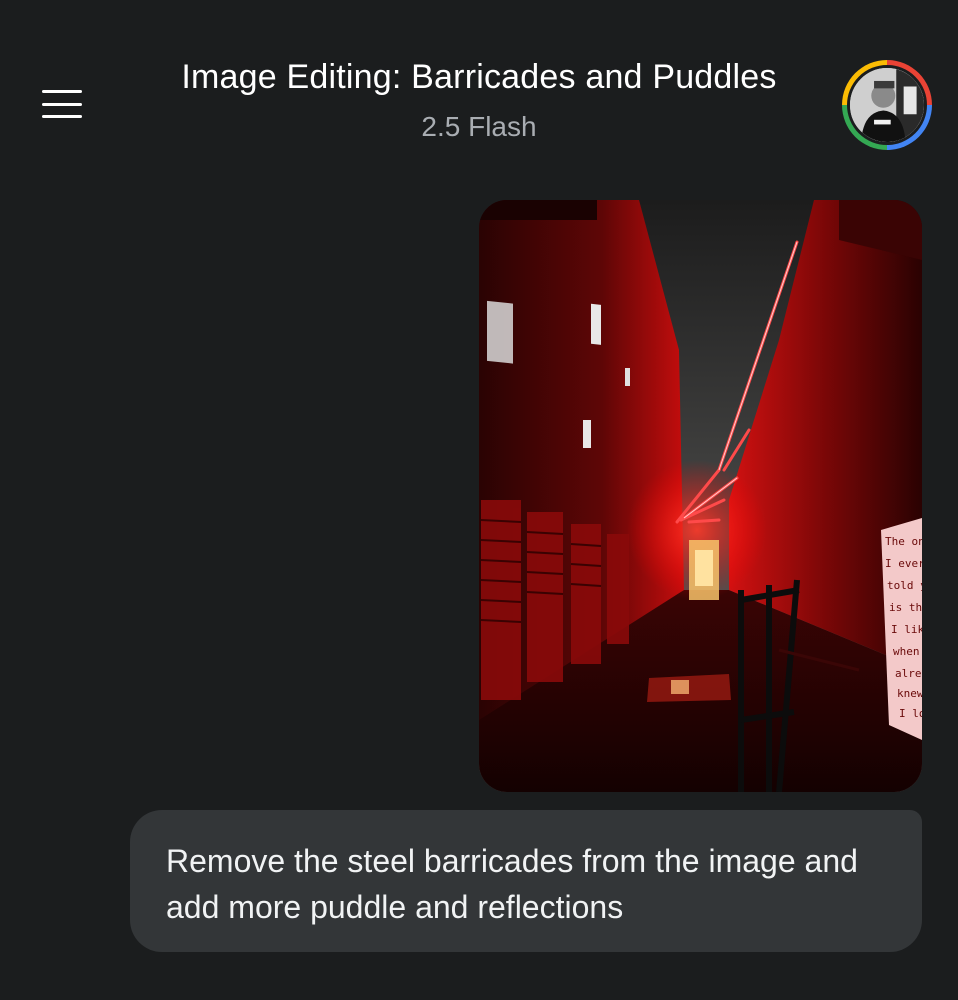 The width and height of the screenshot is (958, 1000). I want to click on svg-text: alre, so click(908, 673).